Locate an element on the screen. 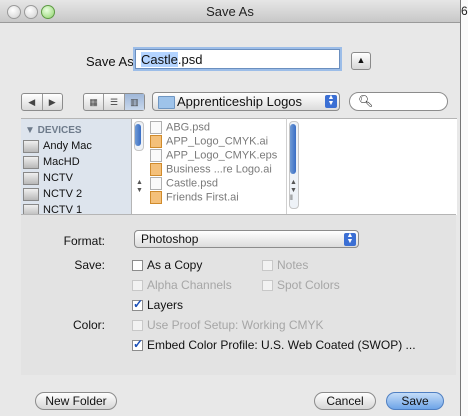 The height and width of the screenshot is (416, 468). sidebar-item-label: Andy Mac is located at coordinates (67, 146).